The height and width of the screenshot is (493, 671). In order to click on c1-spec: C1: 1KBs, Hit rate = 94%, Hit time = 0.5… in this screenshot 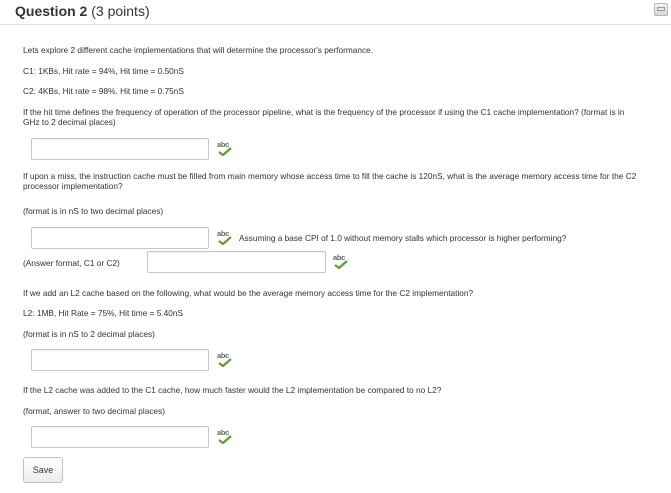, I will do `click(103, 71)`.